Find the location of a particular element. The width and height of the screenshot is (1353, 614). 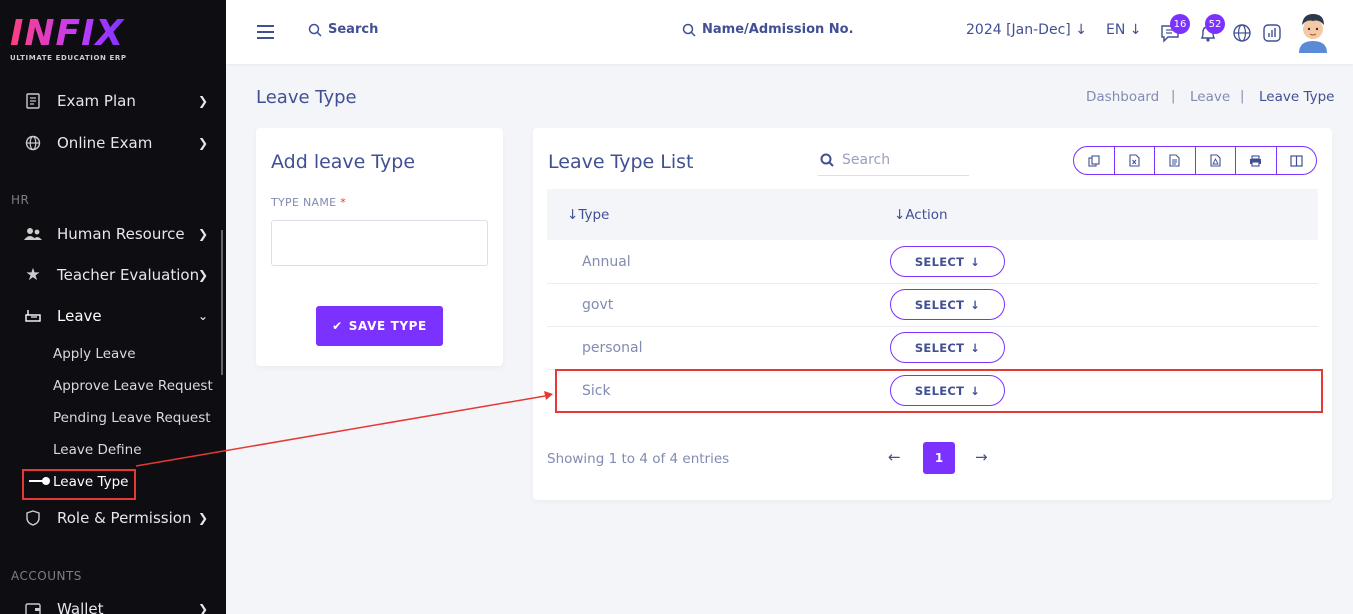

add-leave-type-card: Add leave Type TYPE NAME * ✔ SAVE TYPE is located at coordinates (379, 247).